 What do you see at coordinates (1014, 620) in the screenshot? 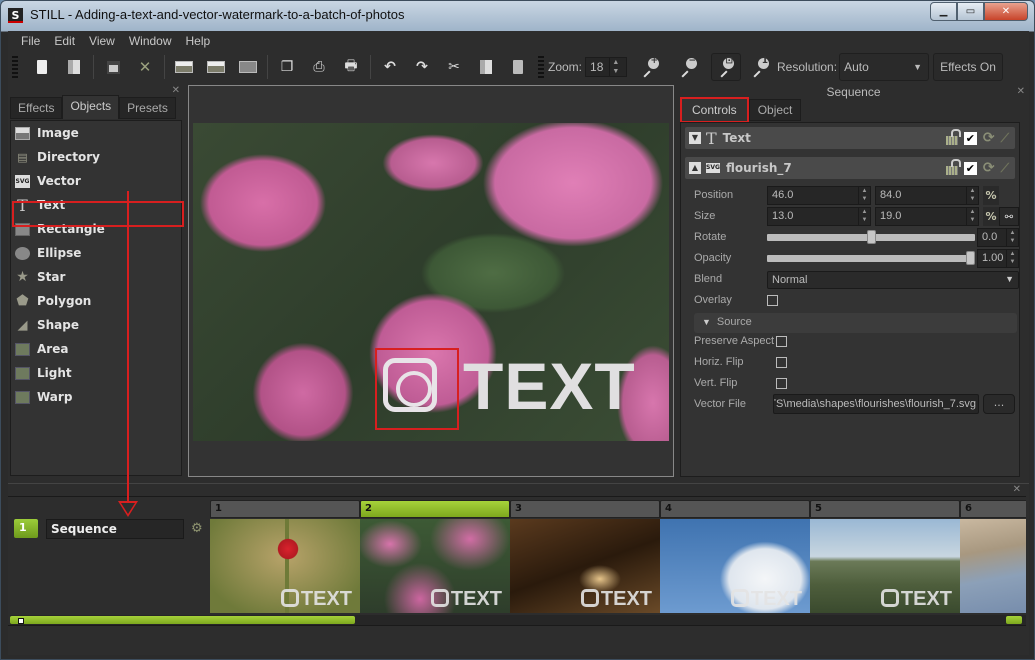
I see `timeline-scroll-end` at bounding box center [1014, 620].